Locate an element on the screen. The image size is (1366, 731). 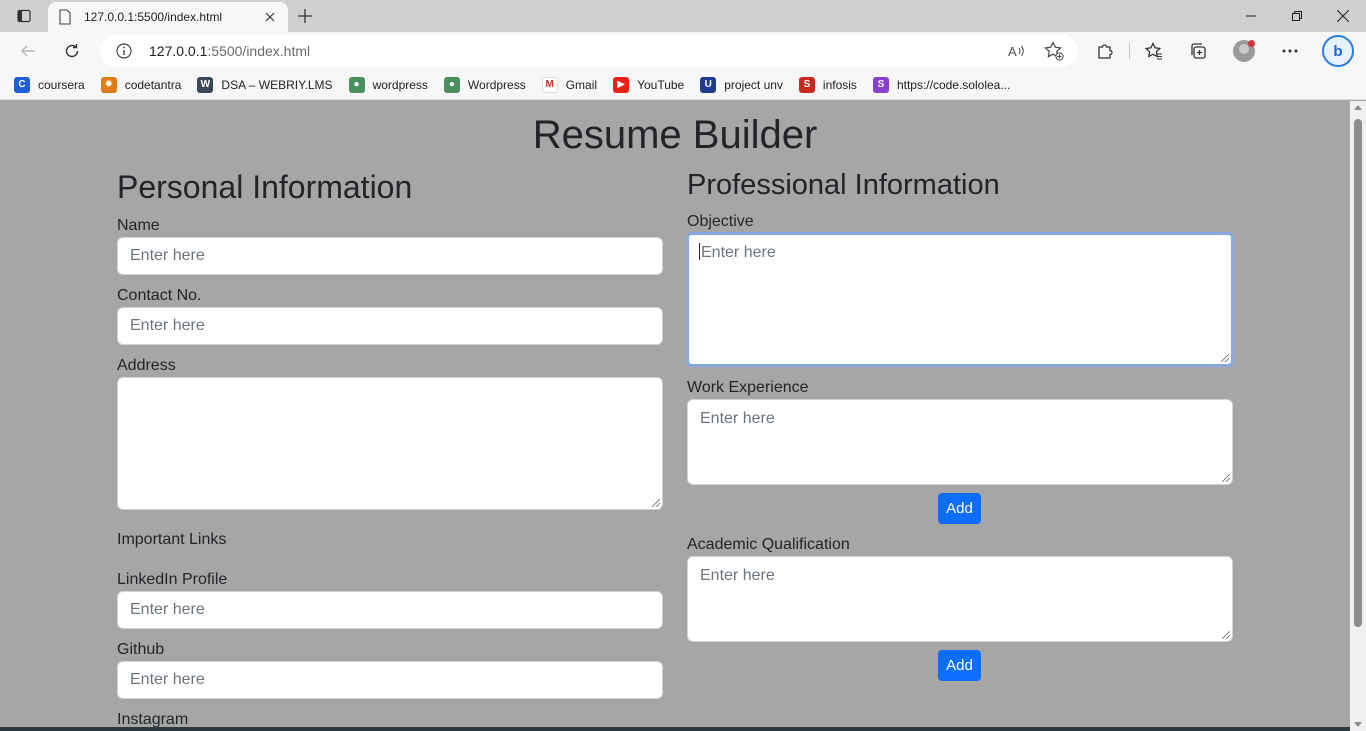
close-window-button is located at coordinates (1343, 16).